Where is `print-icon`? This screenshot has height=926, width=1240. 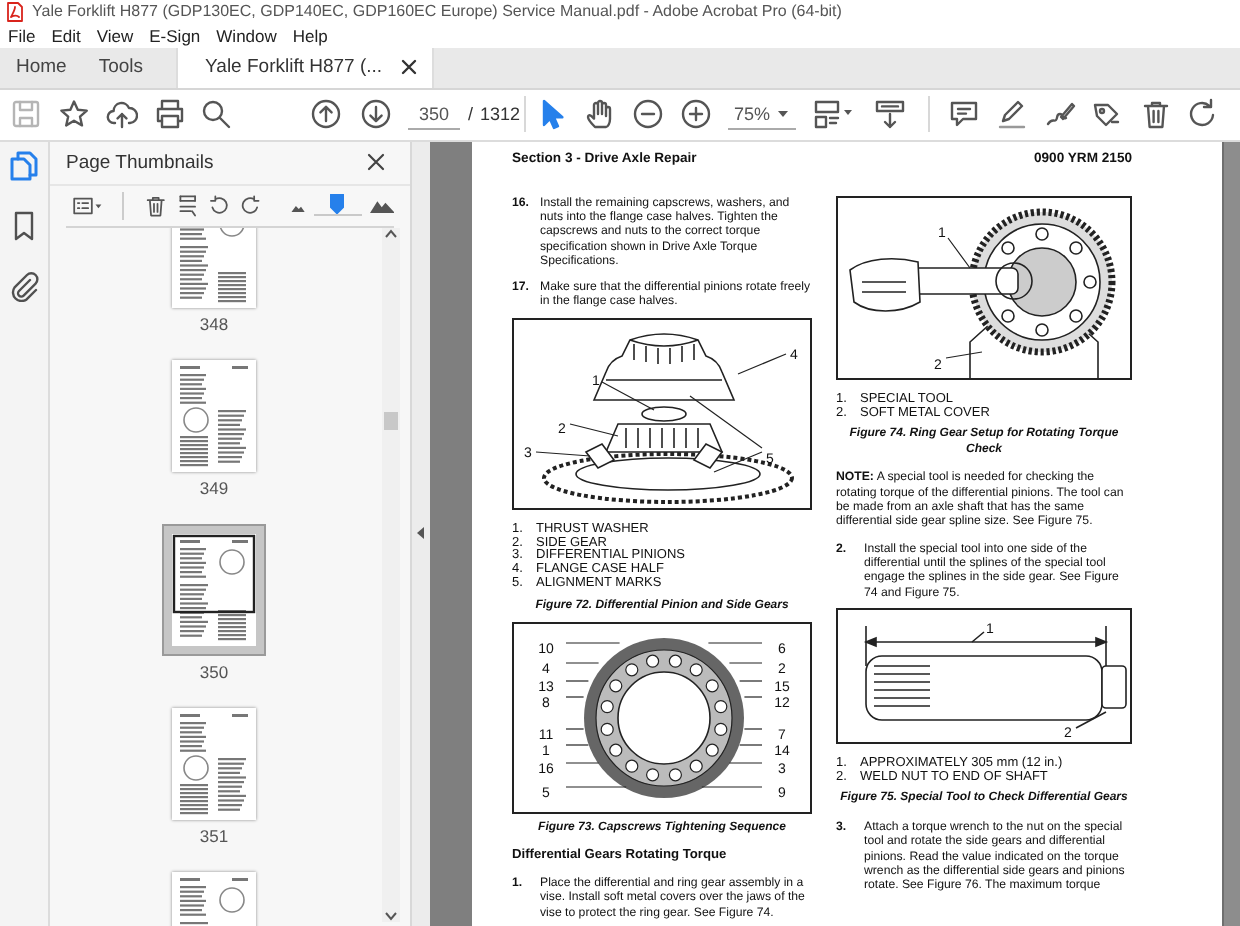
print-icon is located at coordinates (170, 114).